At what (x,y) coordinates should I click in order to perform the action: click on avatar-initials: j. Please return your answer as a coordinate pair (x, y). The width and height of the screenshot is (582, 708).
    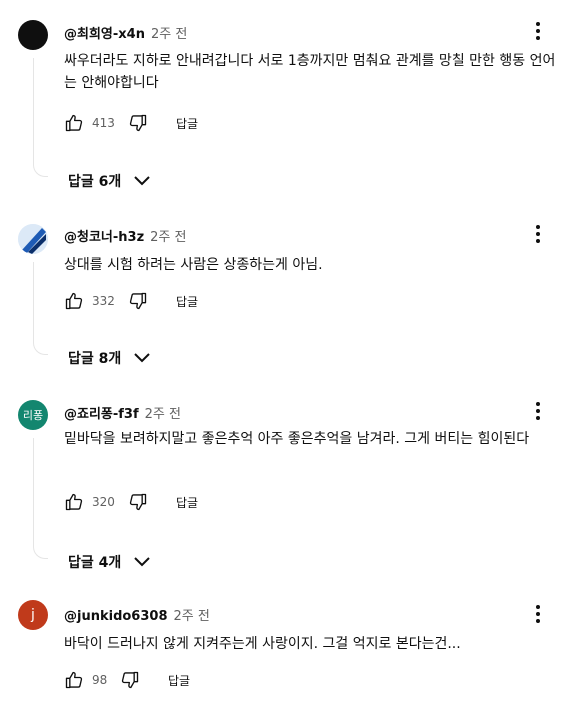
    Looking at the image, I should click on (33, 615).